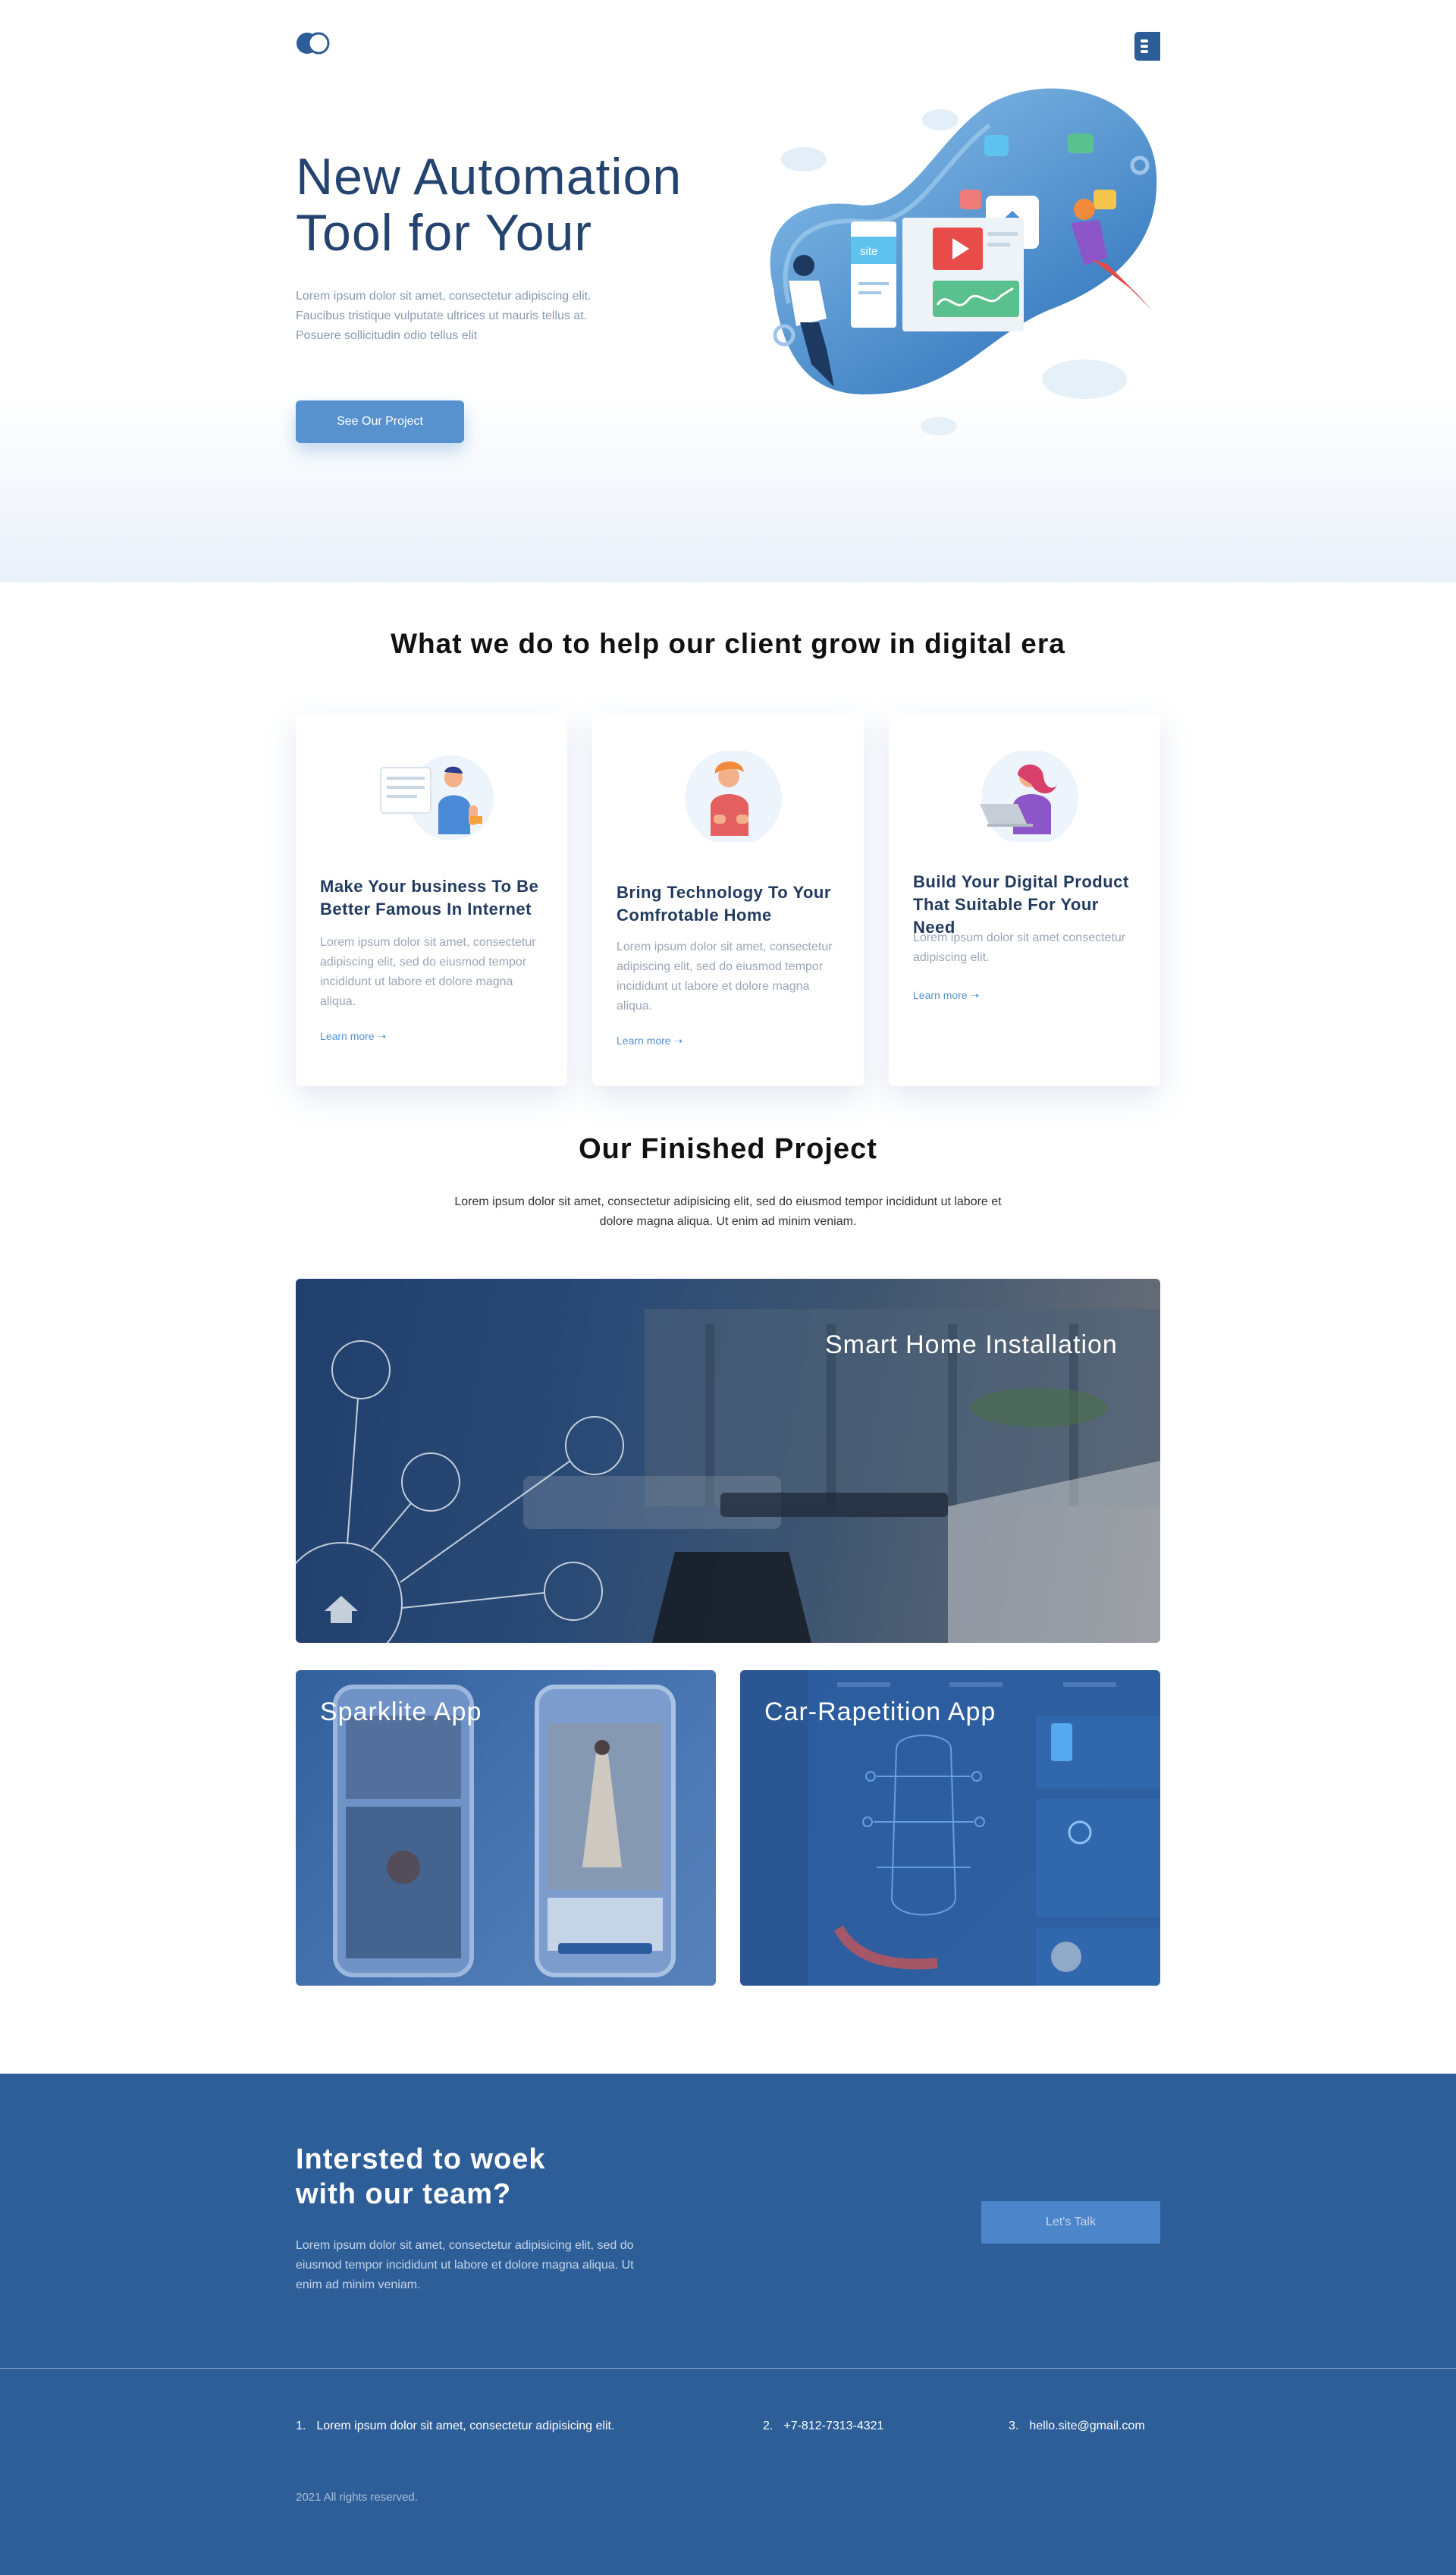  Describe the element at coordinates (733, 796) in the screenshot. I see `home-tech-person-illustration` at that location.